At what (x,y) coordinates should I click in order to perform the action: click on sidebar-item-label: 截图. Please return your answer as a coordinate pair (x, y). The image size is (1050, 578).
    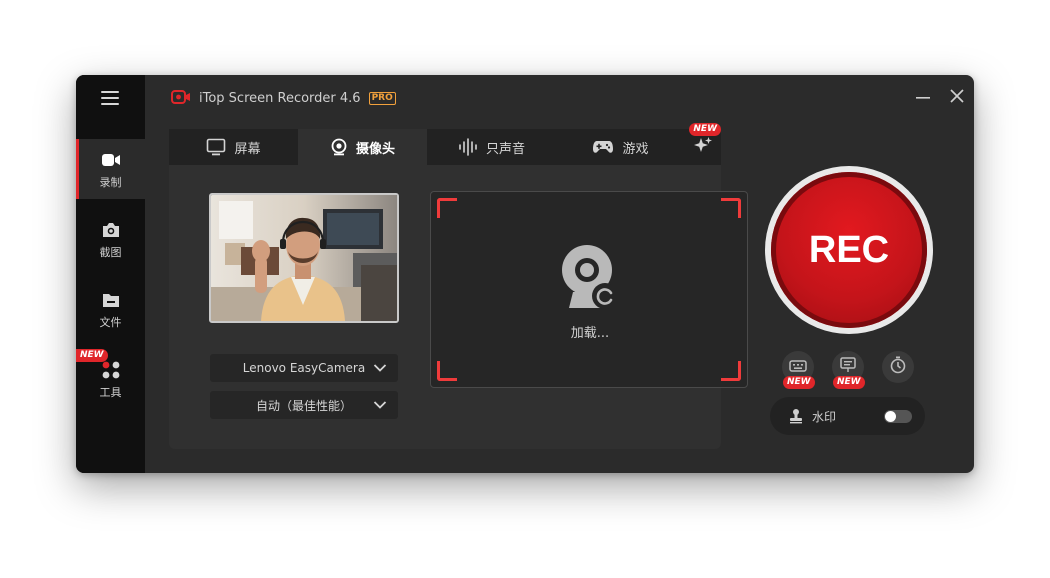
    Looking at the image, I should click on (110, 252).